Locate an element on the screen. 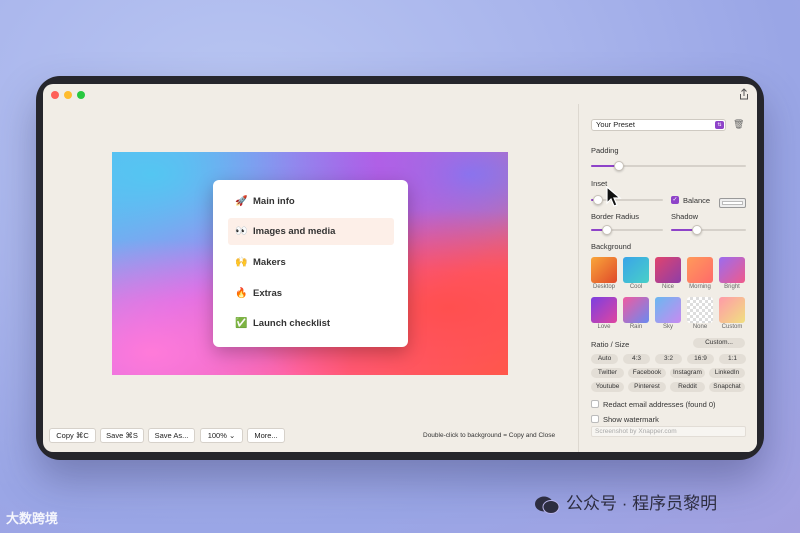 The image size is (800, 533). rocket-icon: 🚀 is located at coordinates (241, 201).